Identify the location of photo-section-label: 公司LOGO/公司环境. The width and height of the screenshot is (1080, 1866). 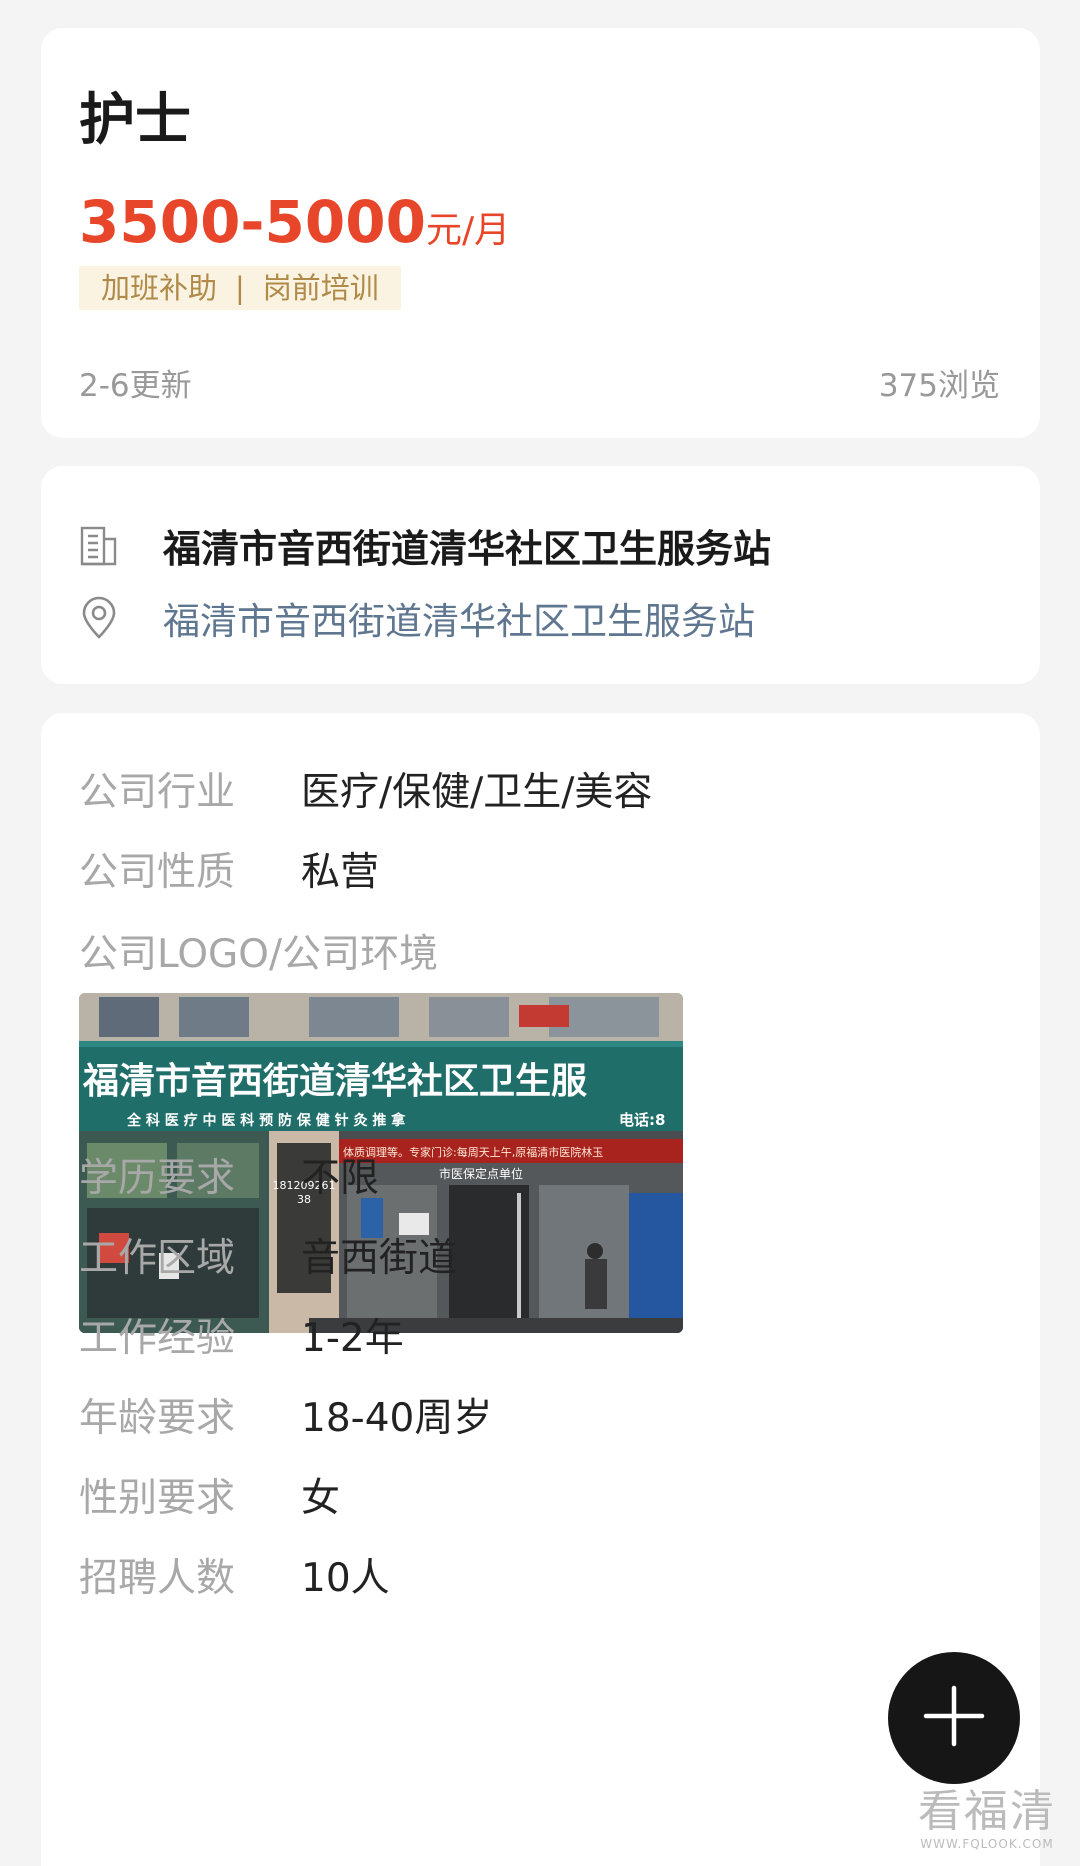
(259, 954).